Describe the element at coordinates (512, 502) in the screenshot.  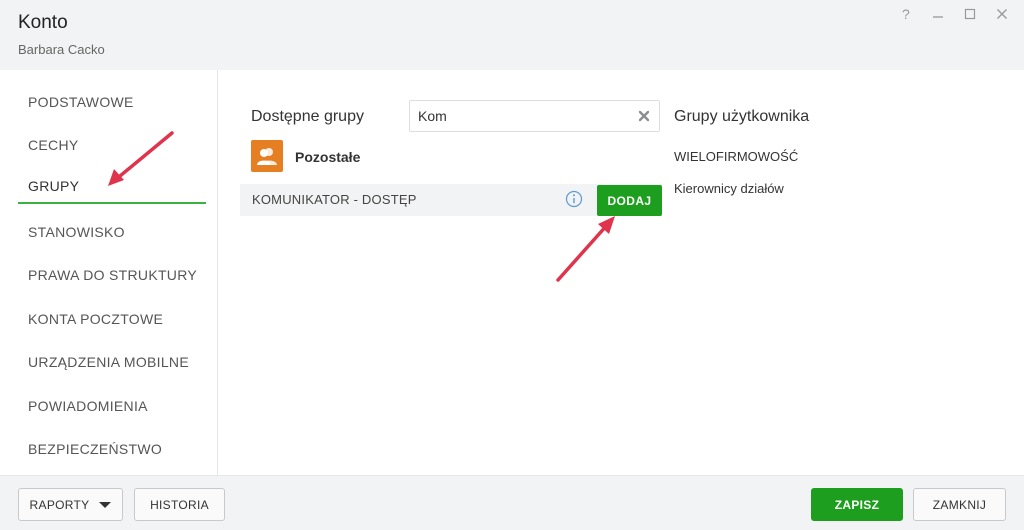
I see `dialog-footer: RAPORTY HISTORIA ZAPISZ ZAMKNIJ` at that location.